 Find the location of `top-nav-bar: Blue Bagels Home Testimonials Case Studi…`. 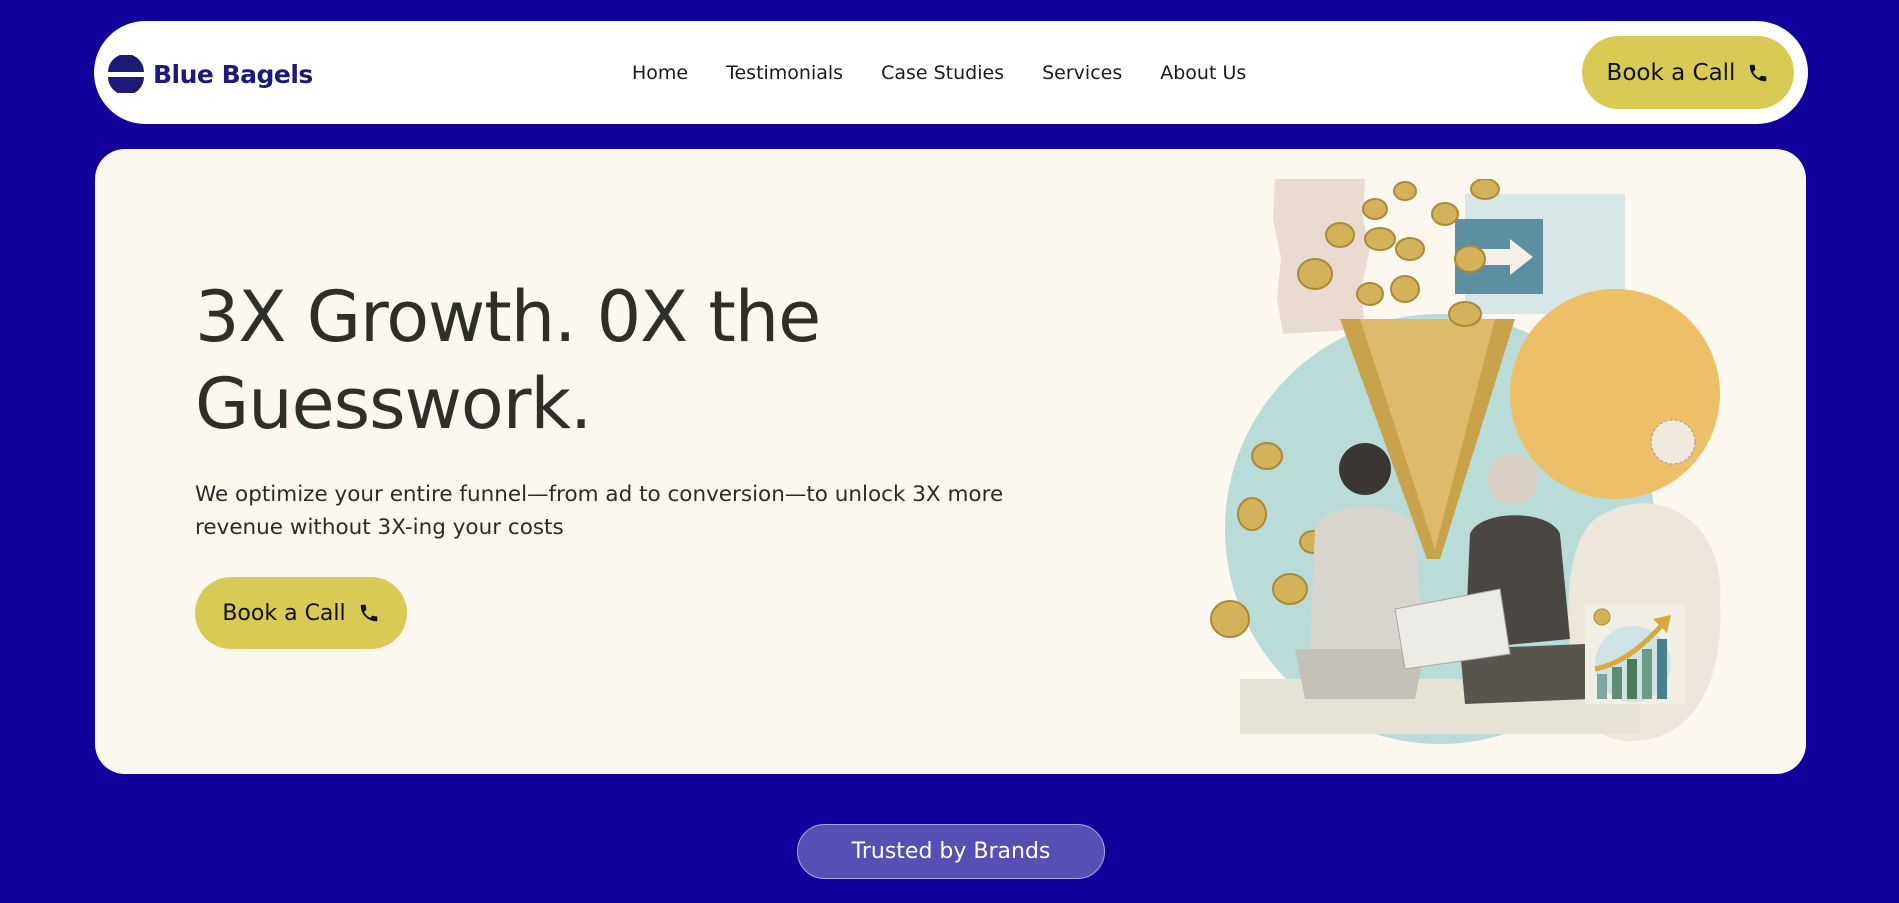

top-nav-bar: Blue Bagels Home Testimonials Case Studi… is located at coordinates (951, 72).